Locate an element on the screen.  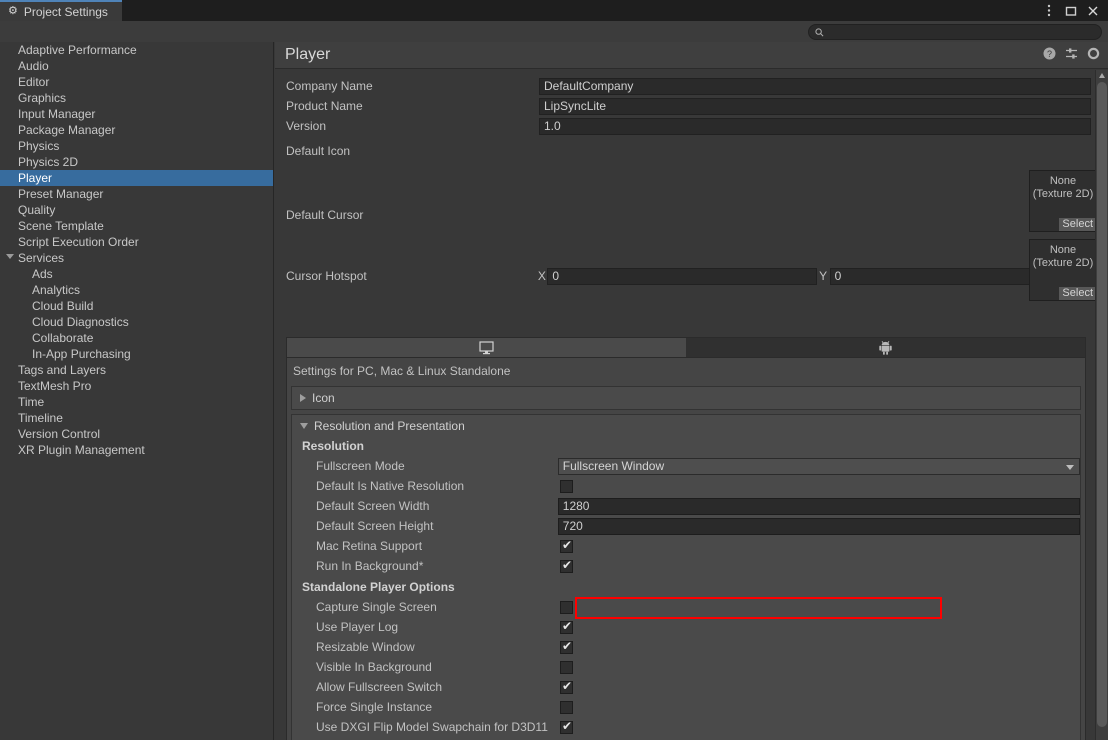
platform-tab-bar is located at coordinates (686, 347).